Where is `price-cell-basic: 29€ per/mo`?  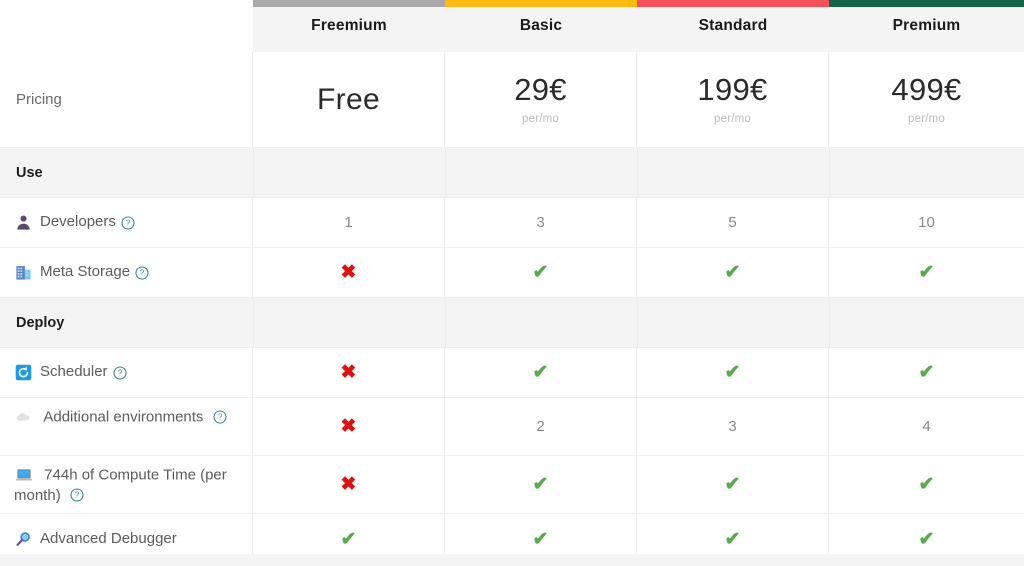 price-cell-basic: 29€ per/mo is located at coordinates (541, 100).